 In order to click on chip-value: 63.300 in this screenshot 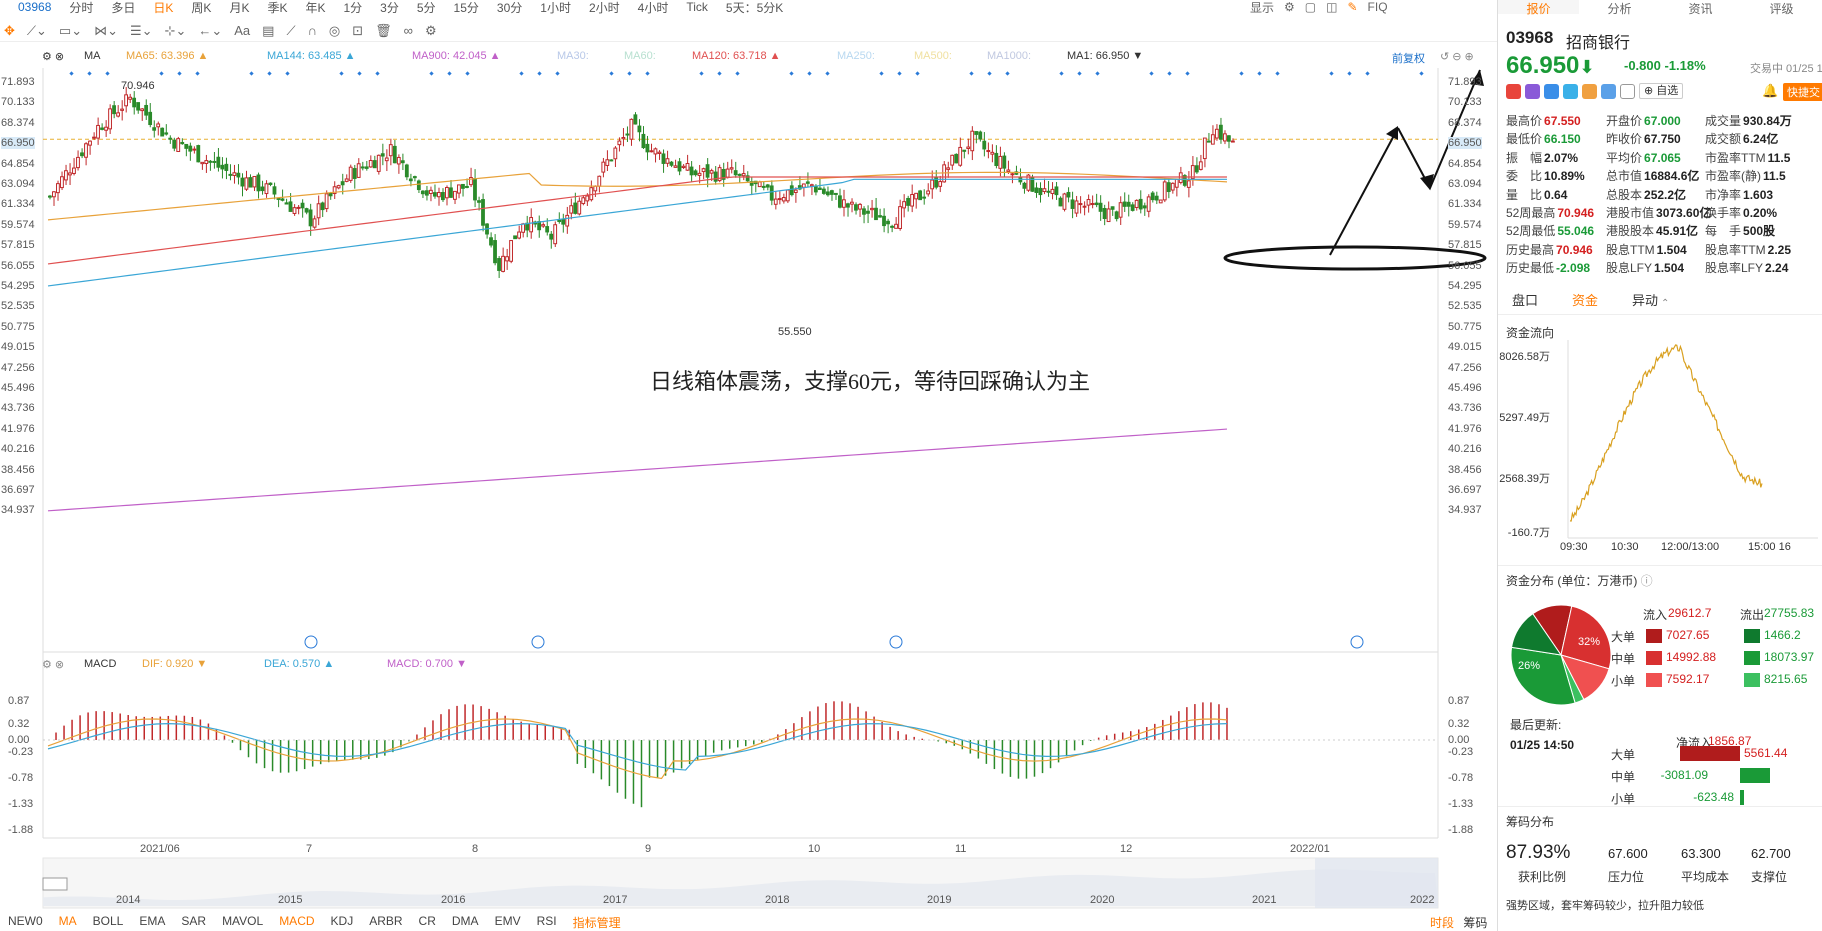, I will do `click(1701, 853)`.